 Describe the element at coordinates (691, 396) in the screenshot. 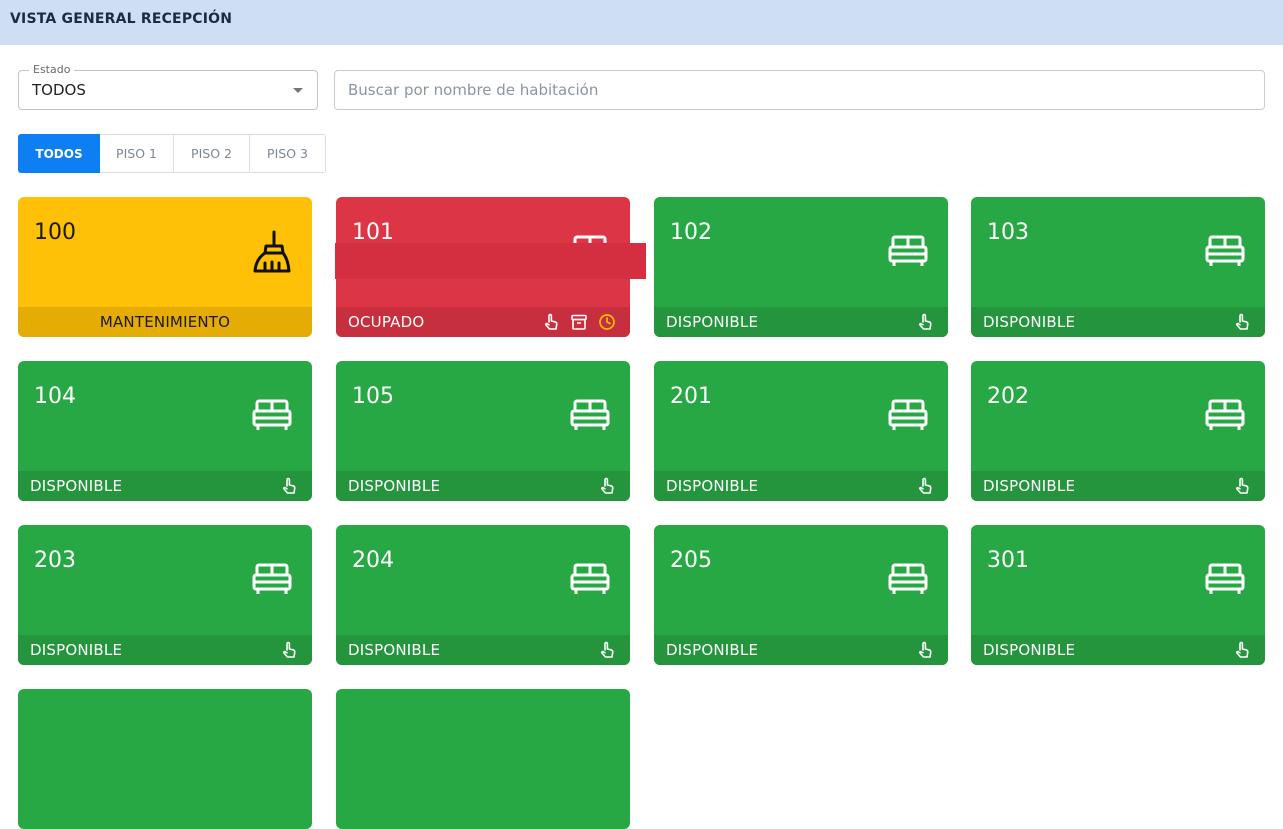

I see `room-number: 201` at that location.